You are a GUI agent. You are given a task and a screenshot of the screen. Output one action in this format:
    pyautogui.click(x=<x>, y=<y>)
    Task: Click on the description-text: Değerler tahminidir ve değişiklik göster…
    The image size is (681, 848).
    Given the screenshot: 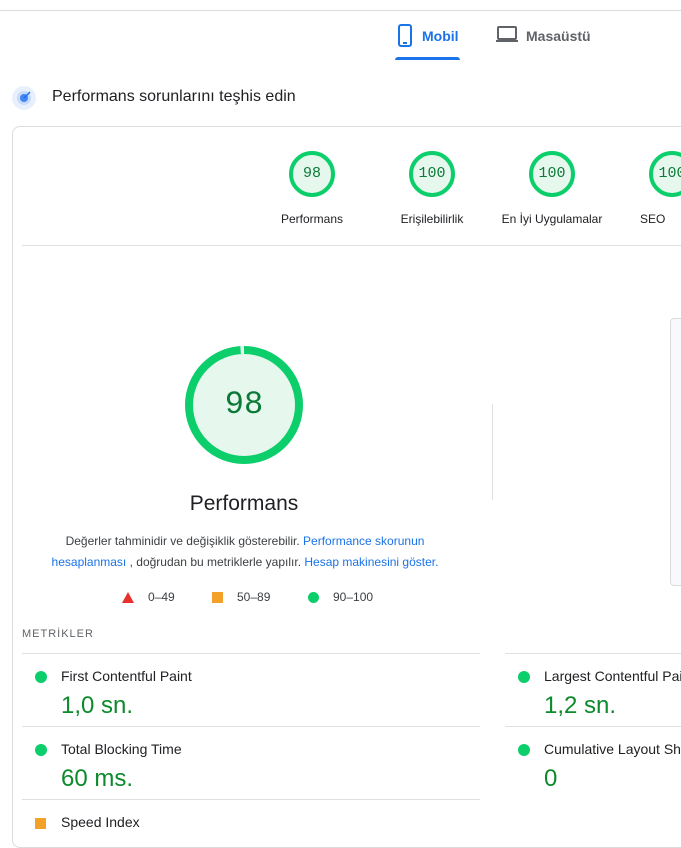 What is the action you would take?
    pyautogui.click(x=184, y=541)
    